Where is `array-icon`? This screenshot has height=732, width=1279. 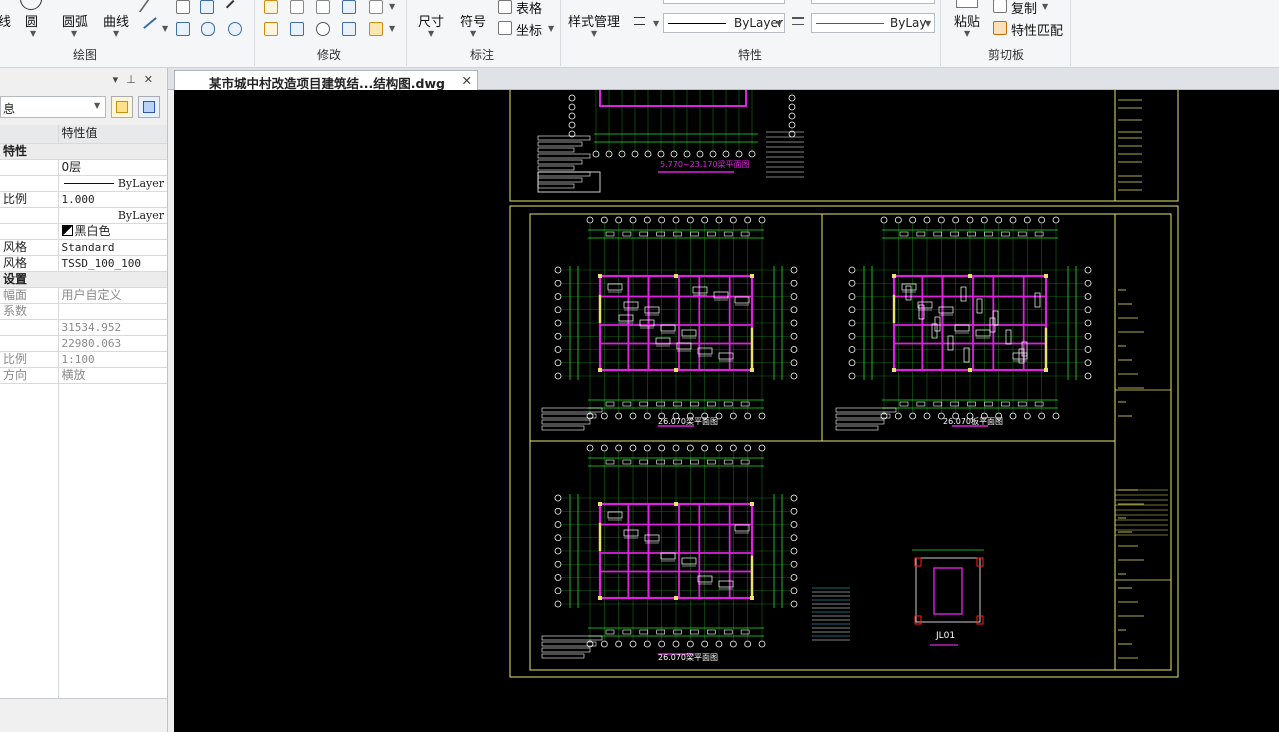 array-icon is located at coordinates (349, 29).